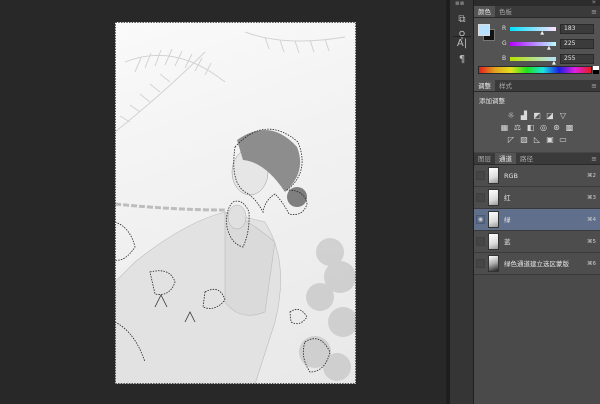  Describe the element at coordinates (537, 339) in the screenshot. I see `channels-empty-area` at that location.